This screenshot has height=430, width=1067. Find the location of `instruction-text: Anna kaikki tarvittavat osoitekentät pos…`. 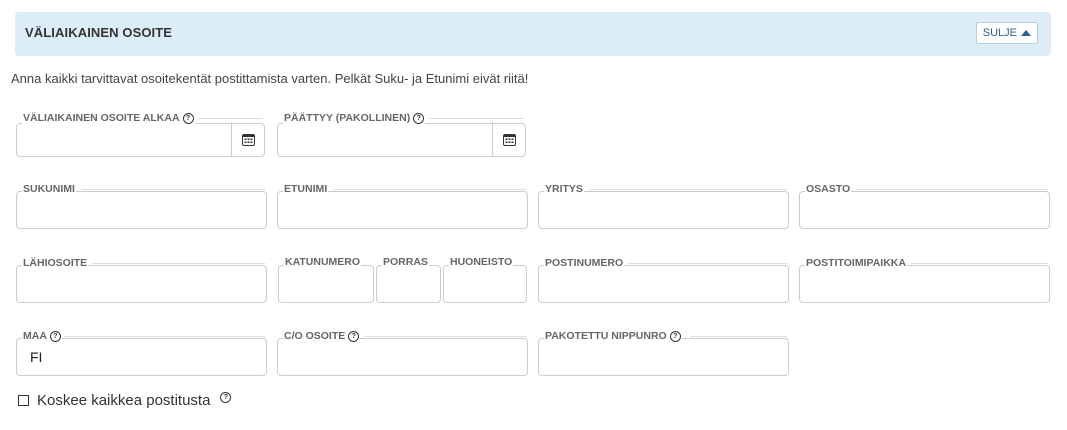

instruction-text: Anna kaikki tarvittavat osoitekentät pos… is located at coordinates (270, 78).